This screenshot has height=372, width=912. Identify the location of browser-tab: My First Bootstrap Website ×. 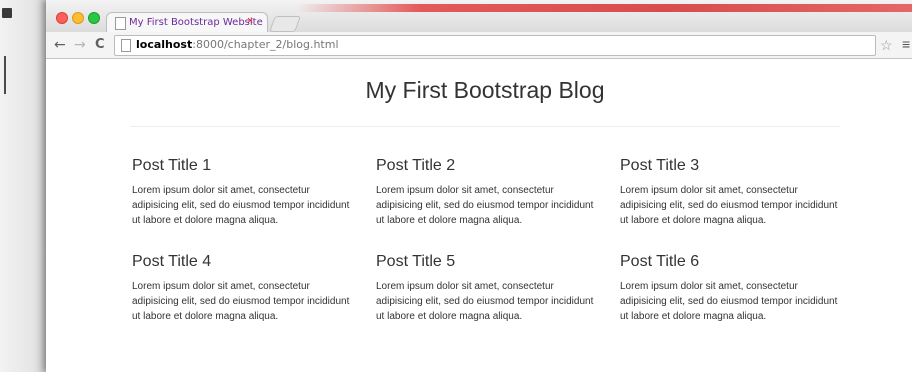
(187, 22).